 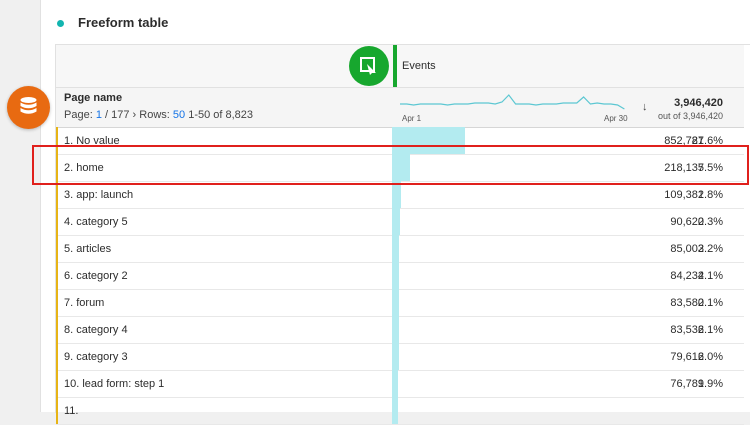 I want to click on table-row: 7. forum 83,580 2.1%, so click(x=400, y=303).